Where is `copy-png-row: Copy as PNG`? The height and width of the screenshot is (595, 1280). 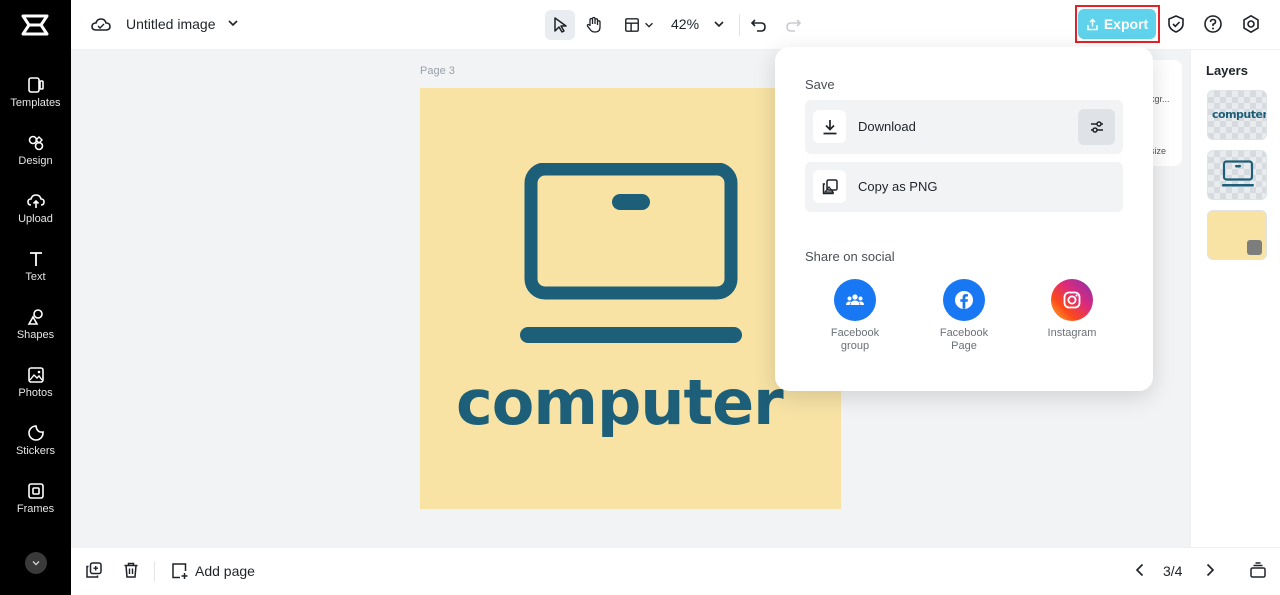 copy-png-row: Copy as PNG is located at coordinates (964, 187).